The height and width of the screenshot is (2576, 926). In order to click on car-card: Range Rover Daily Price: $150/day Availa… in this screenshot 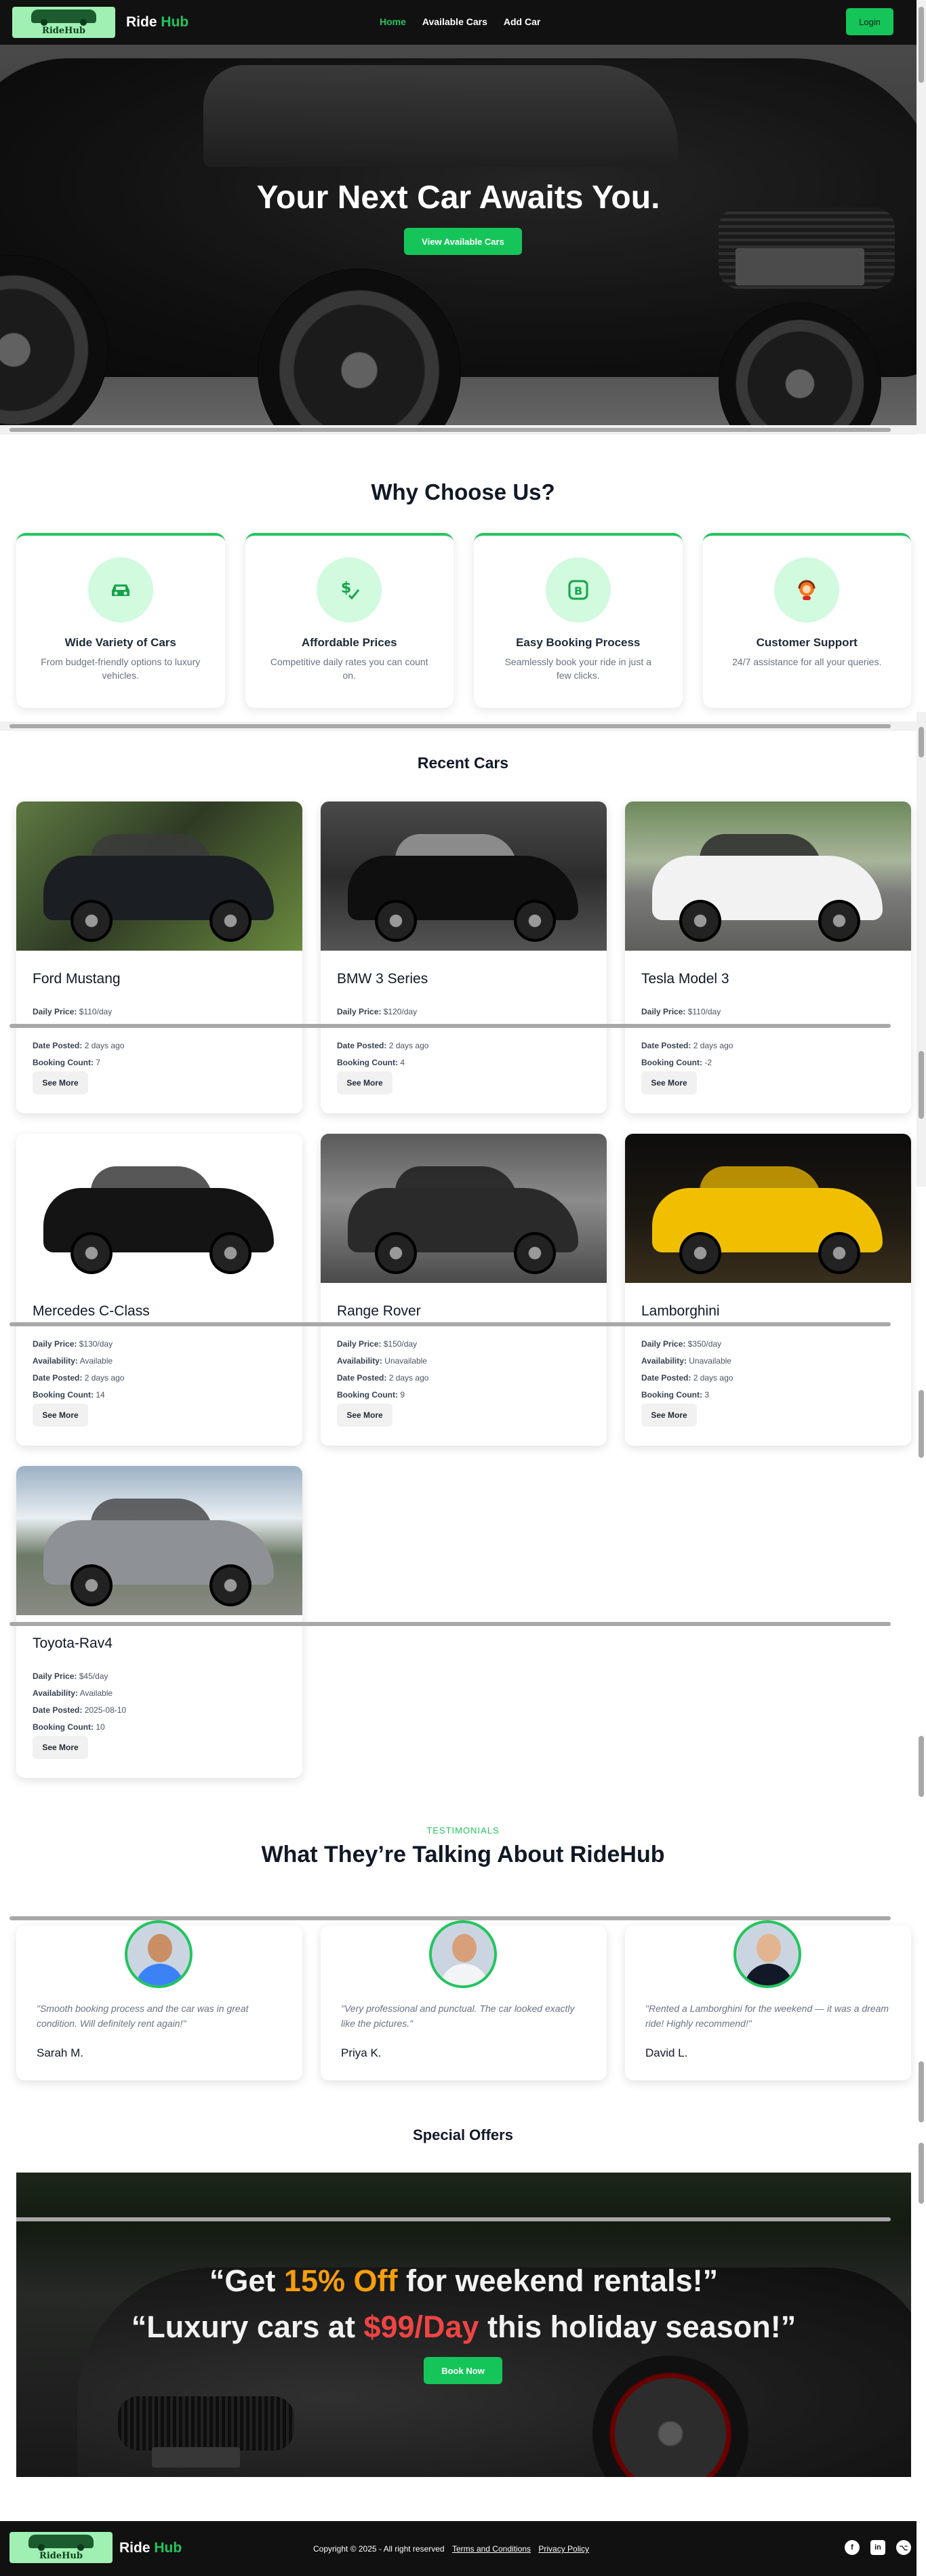, I will do `click(464, 1290)`.